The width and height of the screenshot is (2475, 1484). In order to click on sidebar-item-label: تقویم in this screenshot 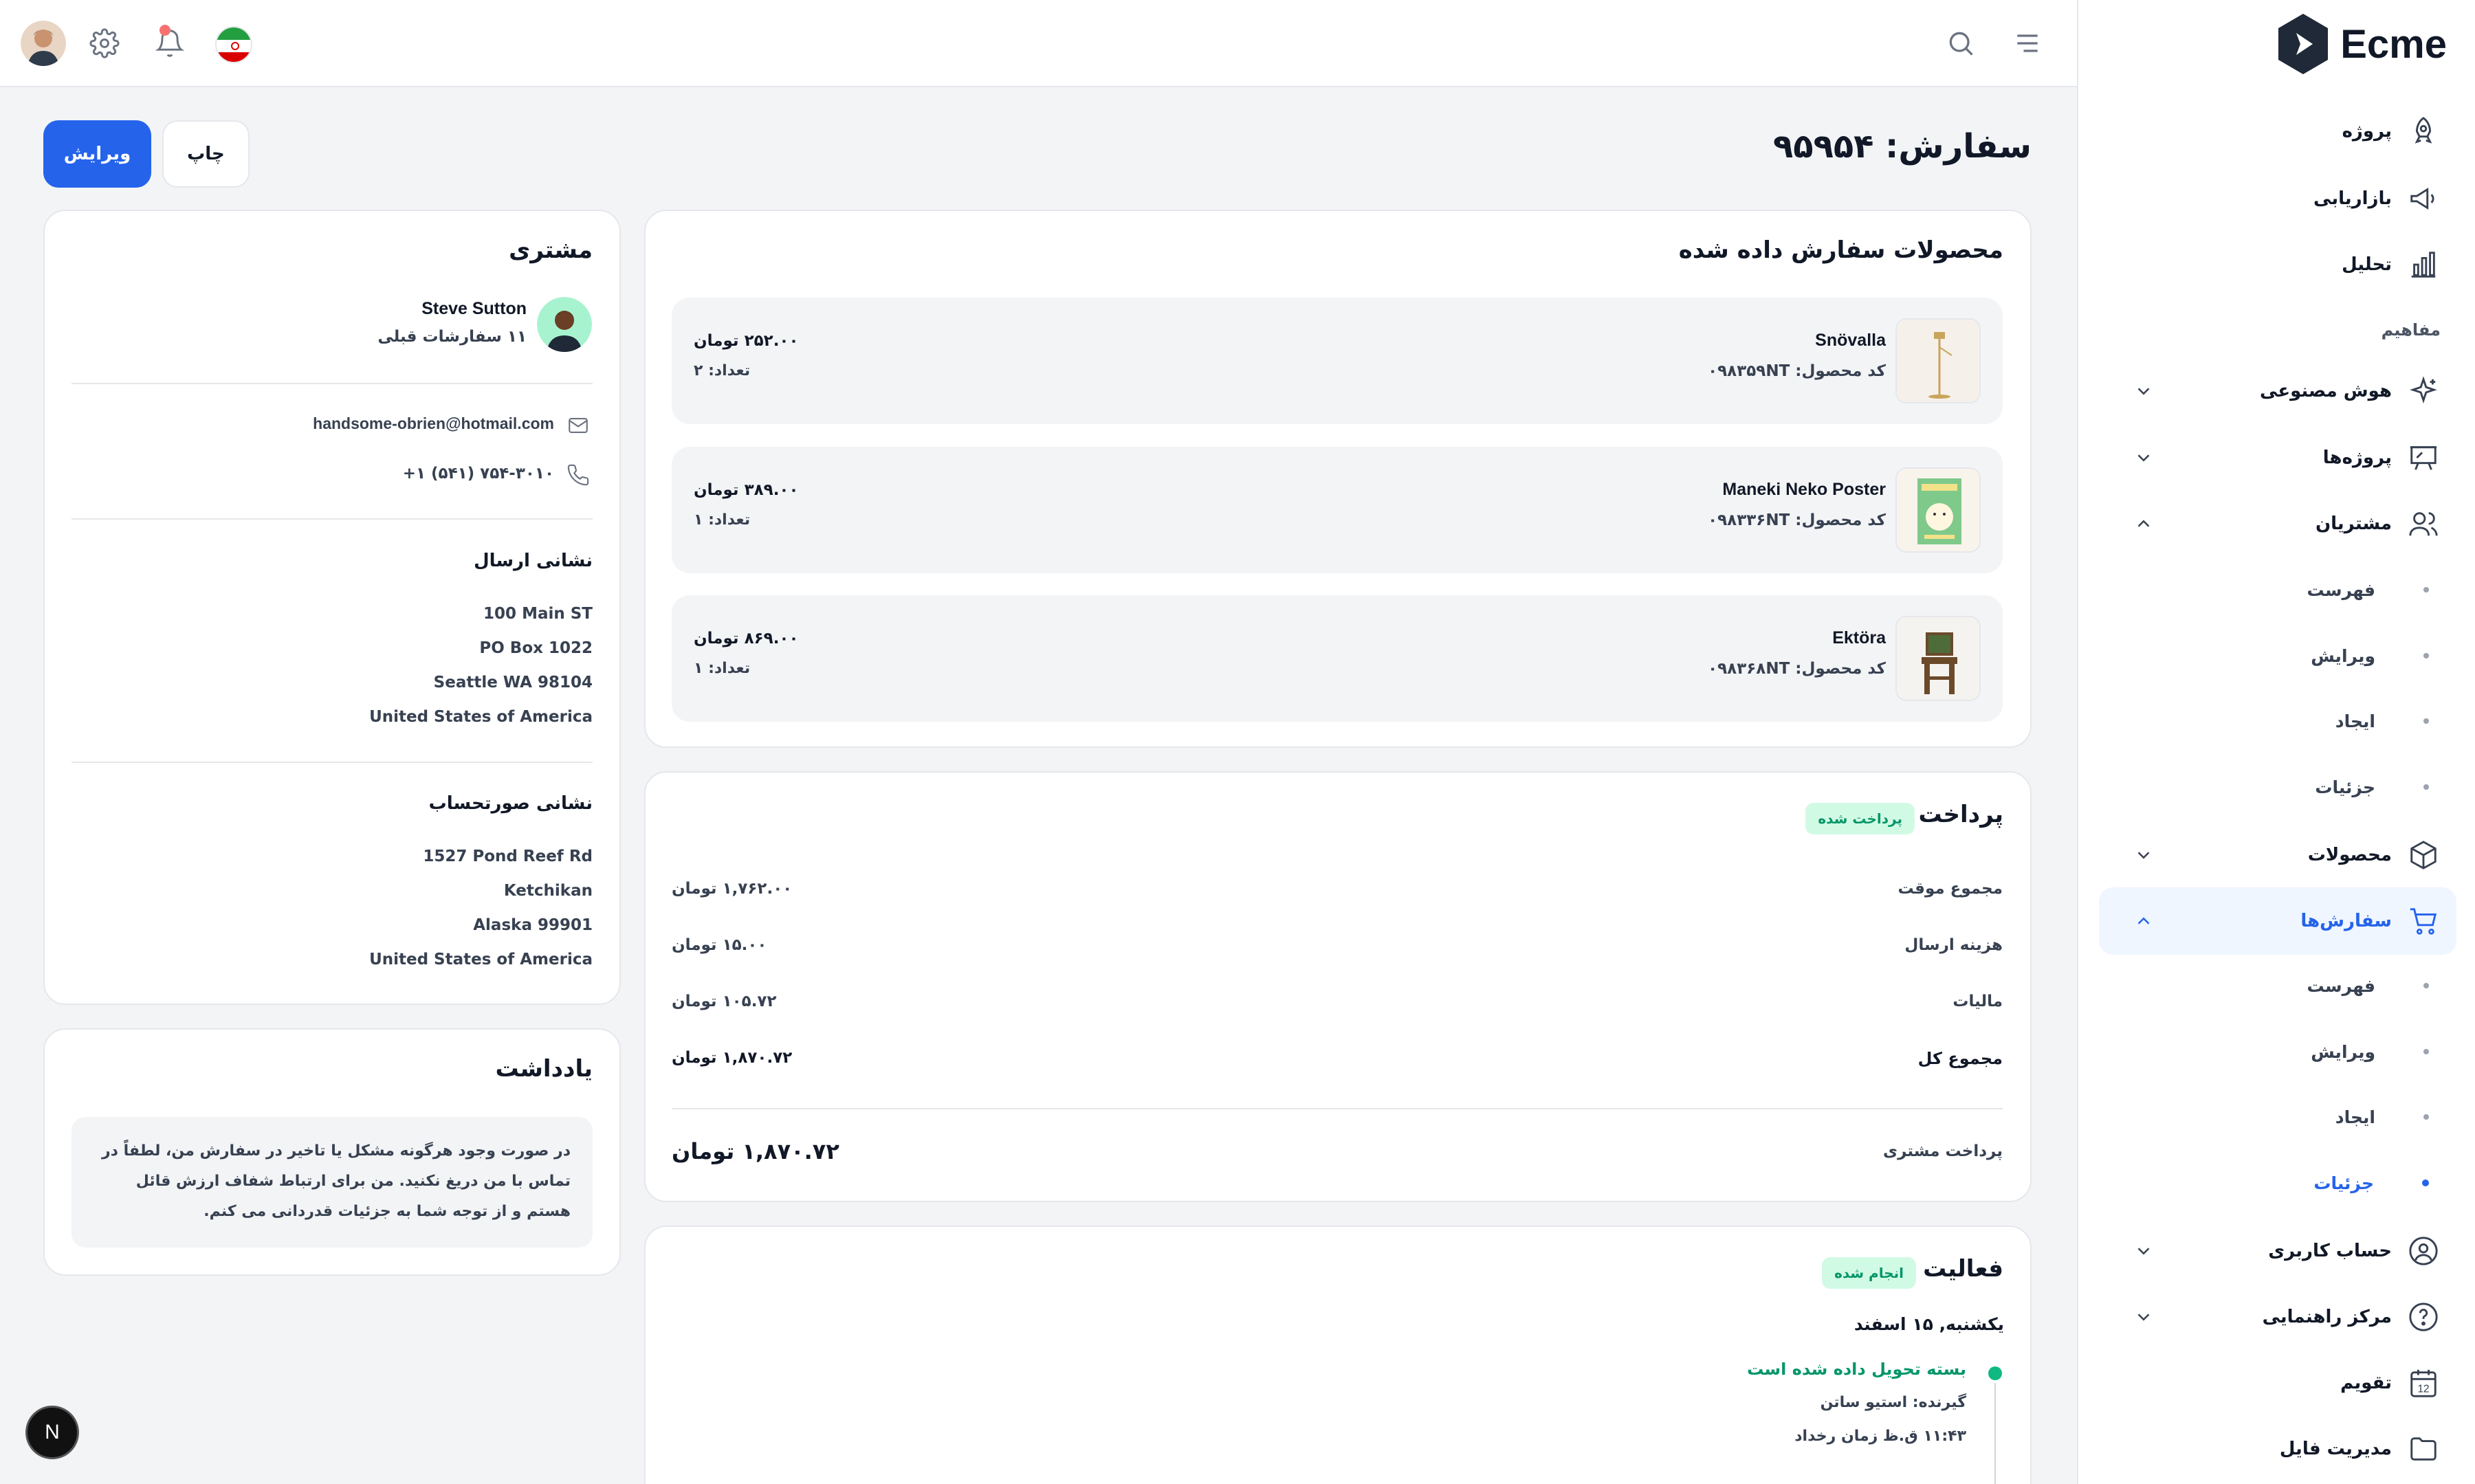, I will do `click(2366, 1383)`.